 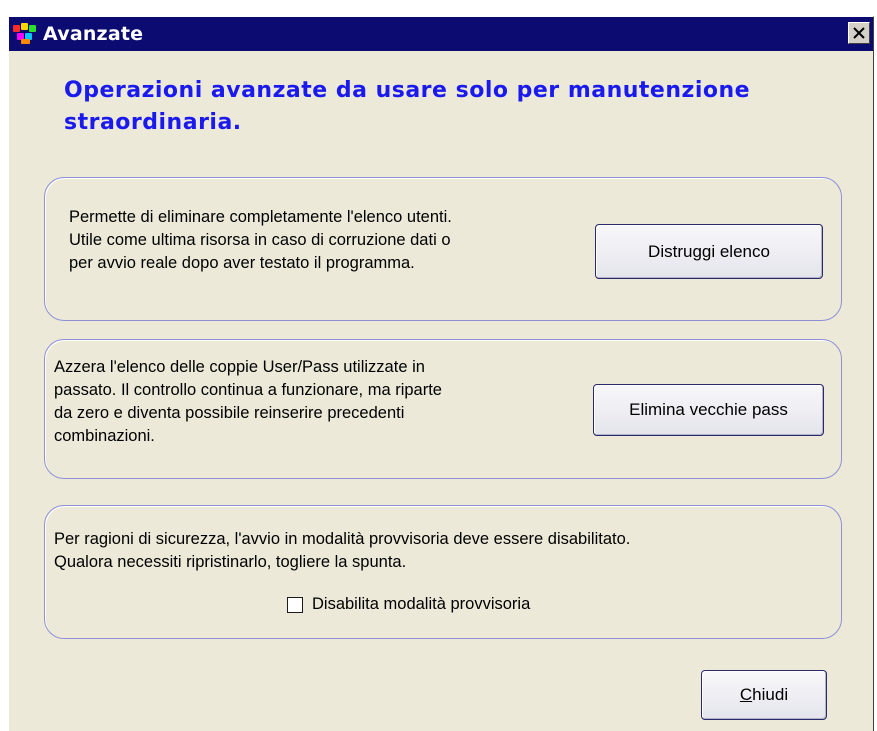 I want to click on description-line: combinazioni., so click(x=104, y=436).